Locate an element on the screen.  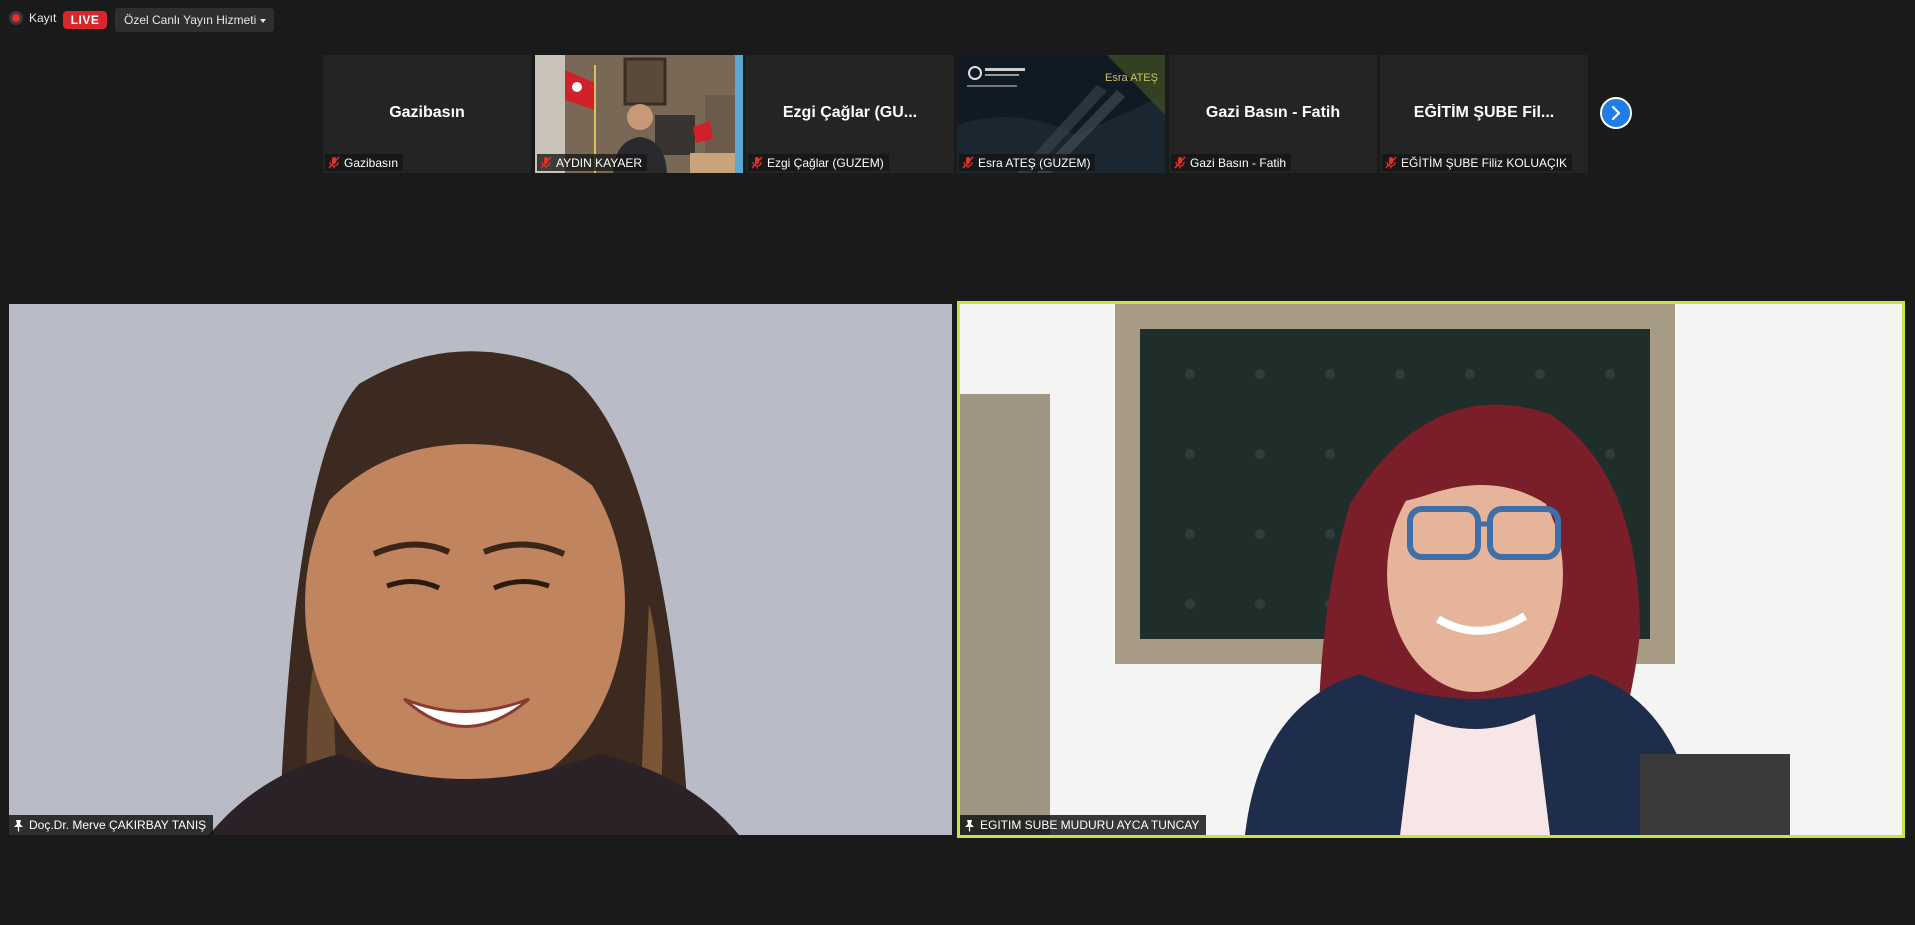
virtual-background-text: Esra ATEŞ is located at coordinates (1131, 78).